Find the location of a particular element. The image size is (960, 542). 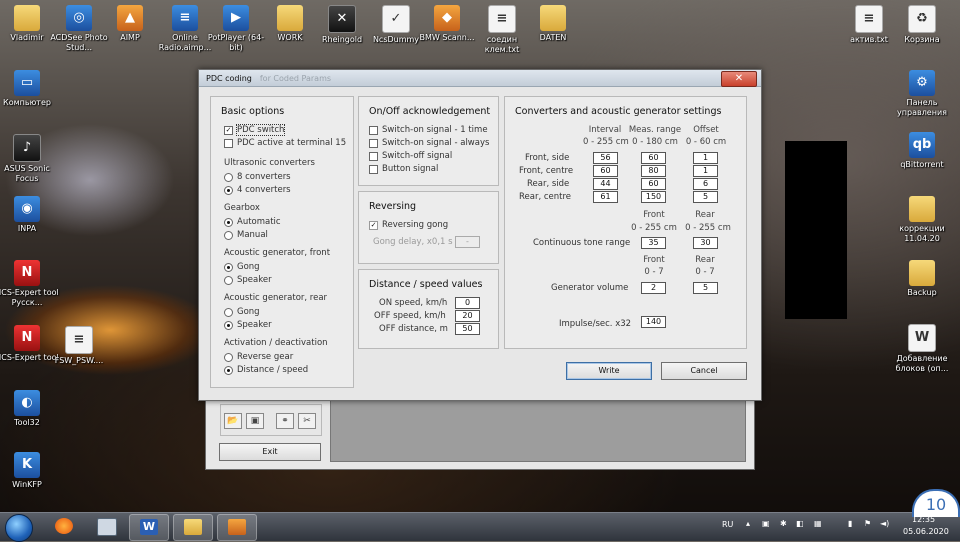

desktop-icon-left-2: ♪ ASUS Sonic Focus is located at coordinates (30, 159).